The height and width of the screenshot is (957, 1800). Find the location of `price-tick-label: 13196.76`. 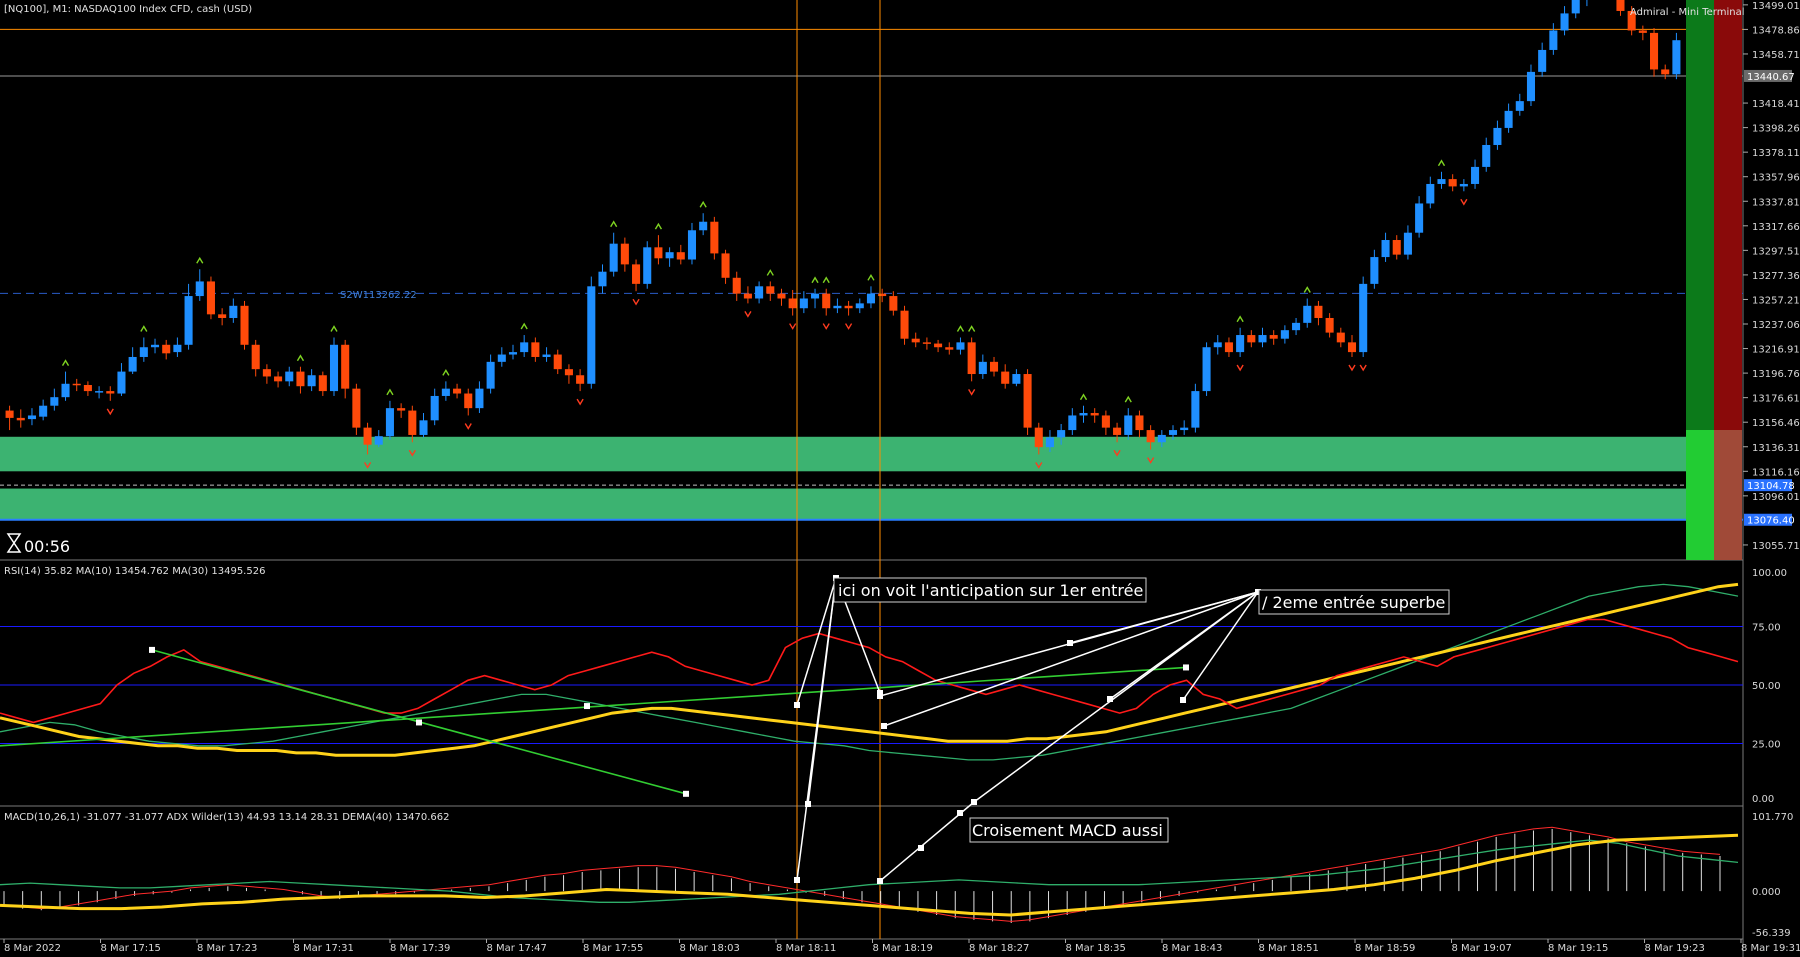

price-tick-label: 13196.76 is located at coordinates (1776, 374).